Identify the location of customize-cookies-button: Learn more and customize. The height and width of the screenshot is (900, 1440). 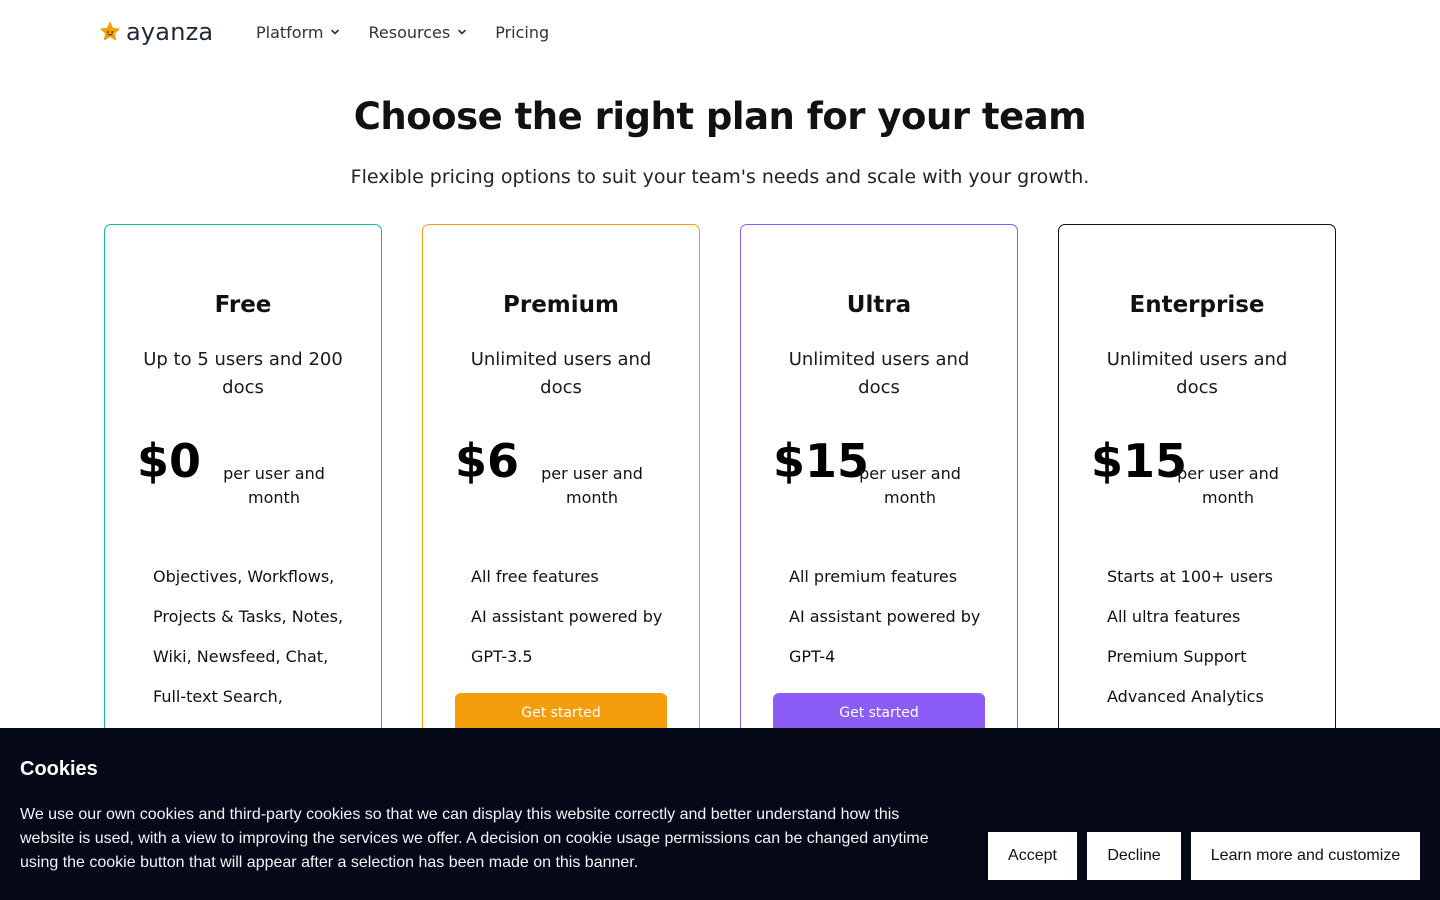
(1305, 856).